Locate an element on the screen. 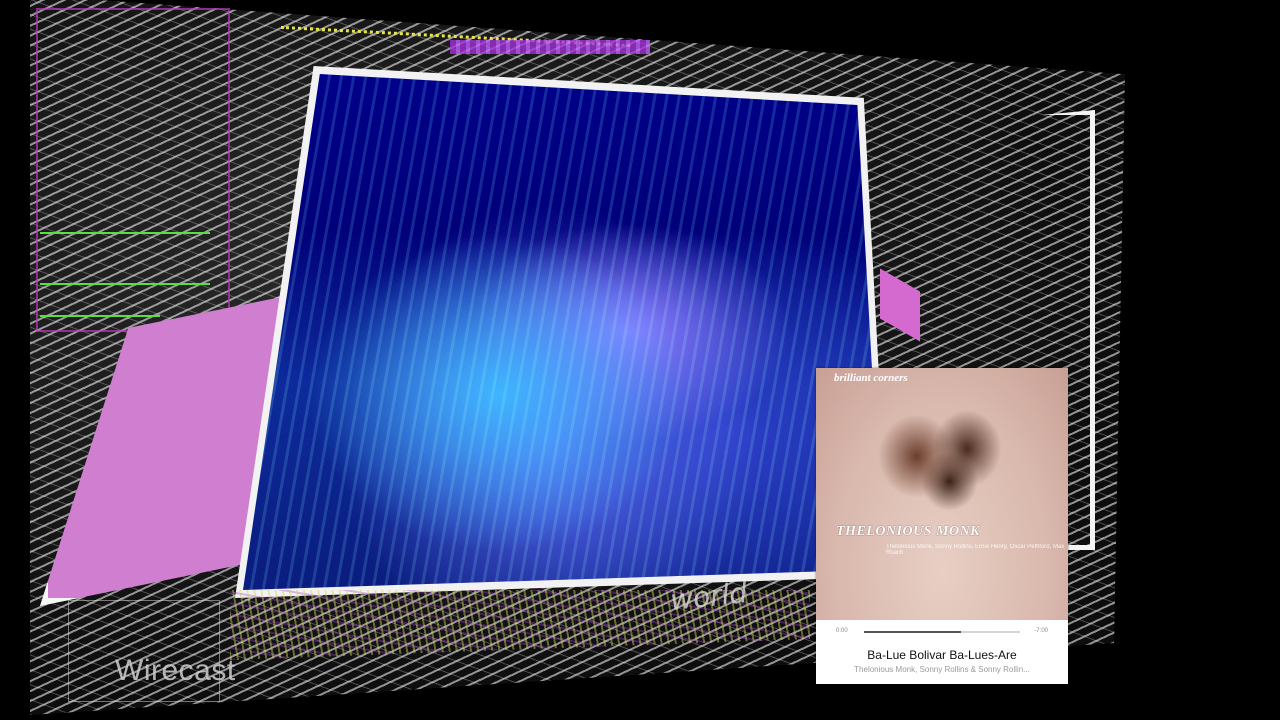  progress-track is located at coordinates (942, 632).